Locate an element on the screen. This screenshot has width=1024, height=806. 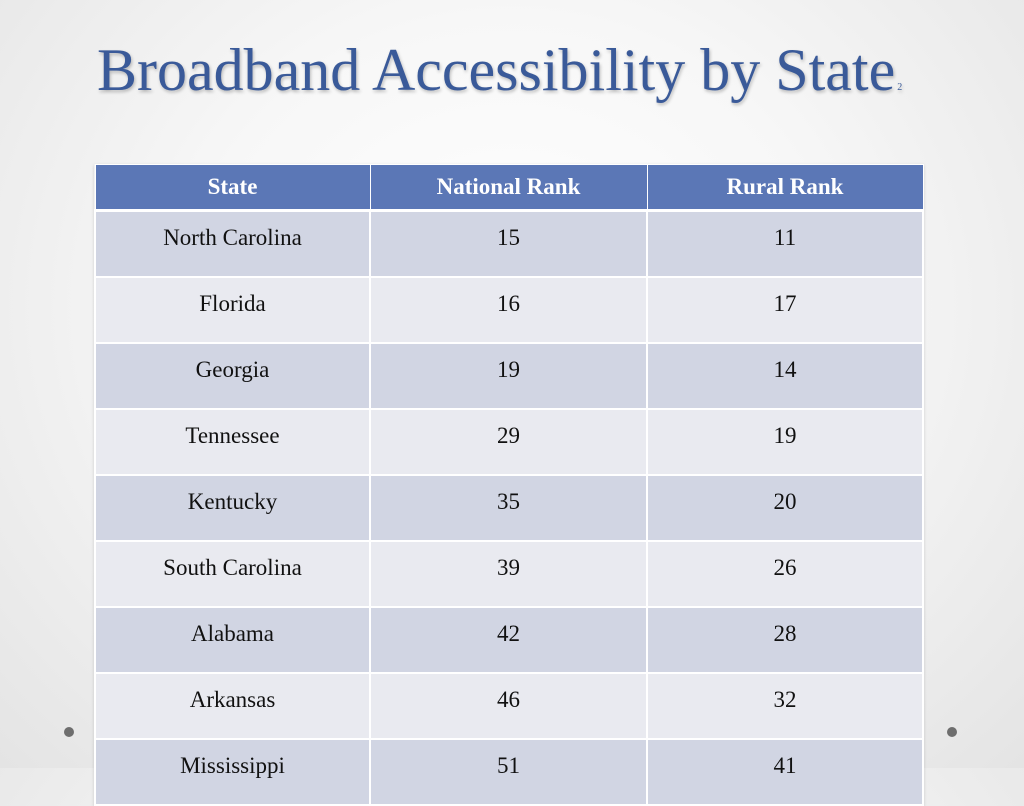
state-cell: Arkansas is located at coordinates (232, 706).